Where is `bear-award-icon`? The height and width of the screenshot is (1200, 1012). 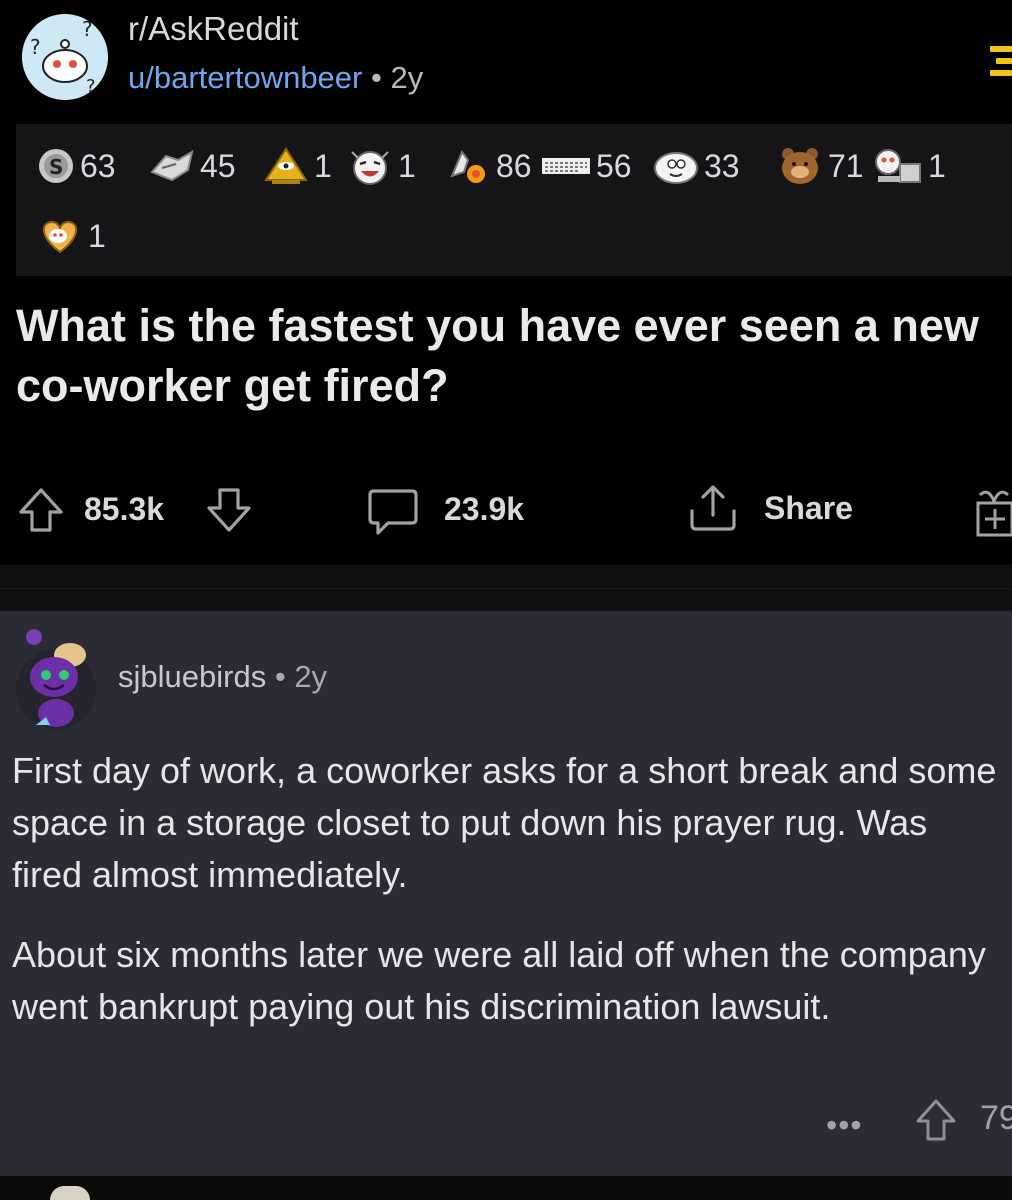
bear-award-icon is located at coordinates (800, 166).